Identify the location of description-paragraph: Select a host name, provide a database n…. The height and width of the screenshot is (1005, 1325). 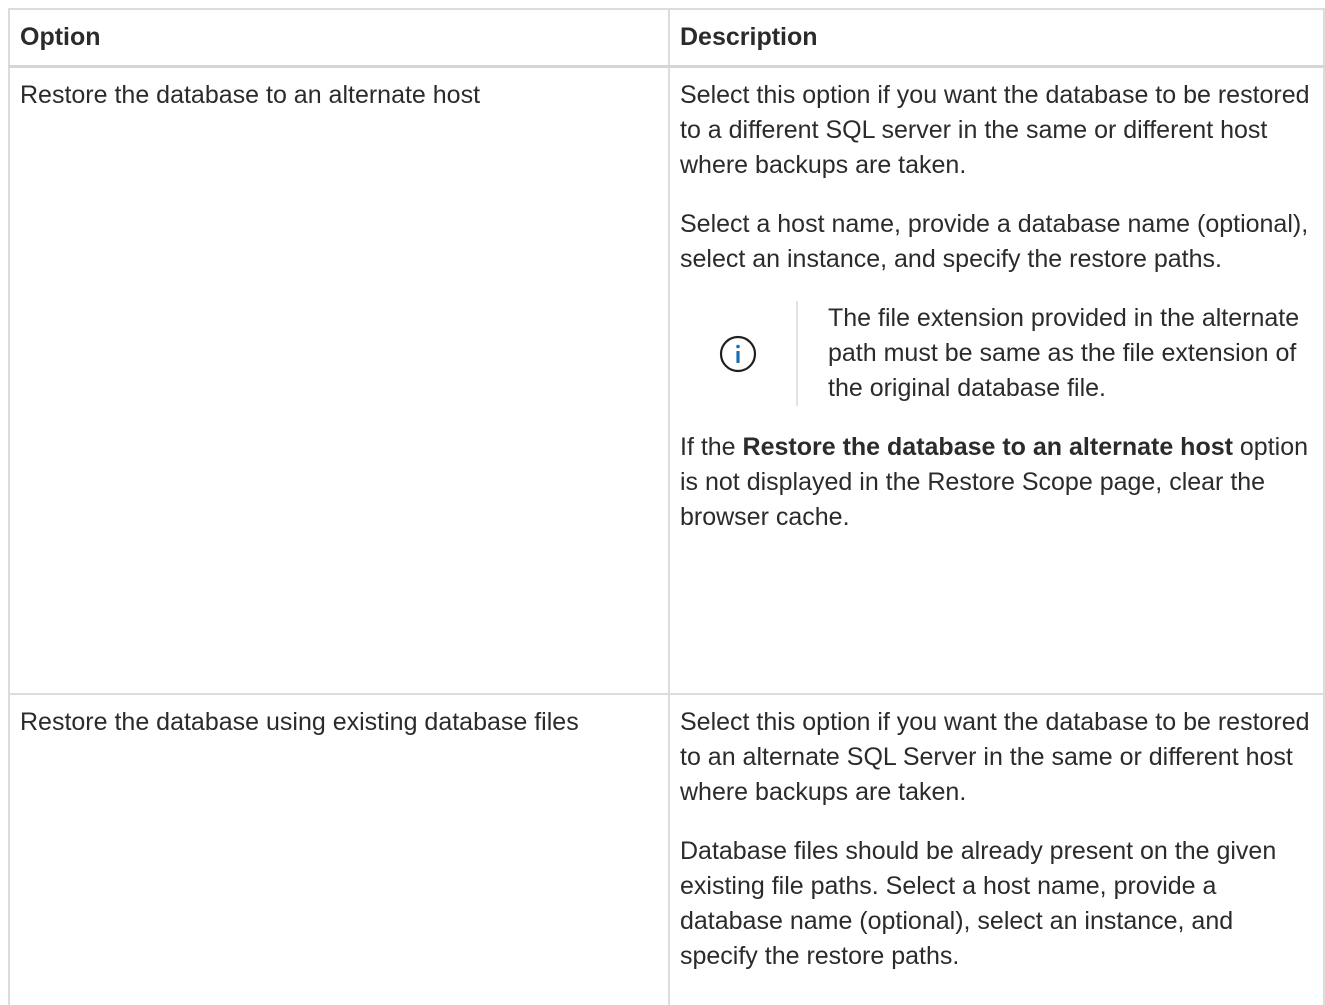
(994, 241).